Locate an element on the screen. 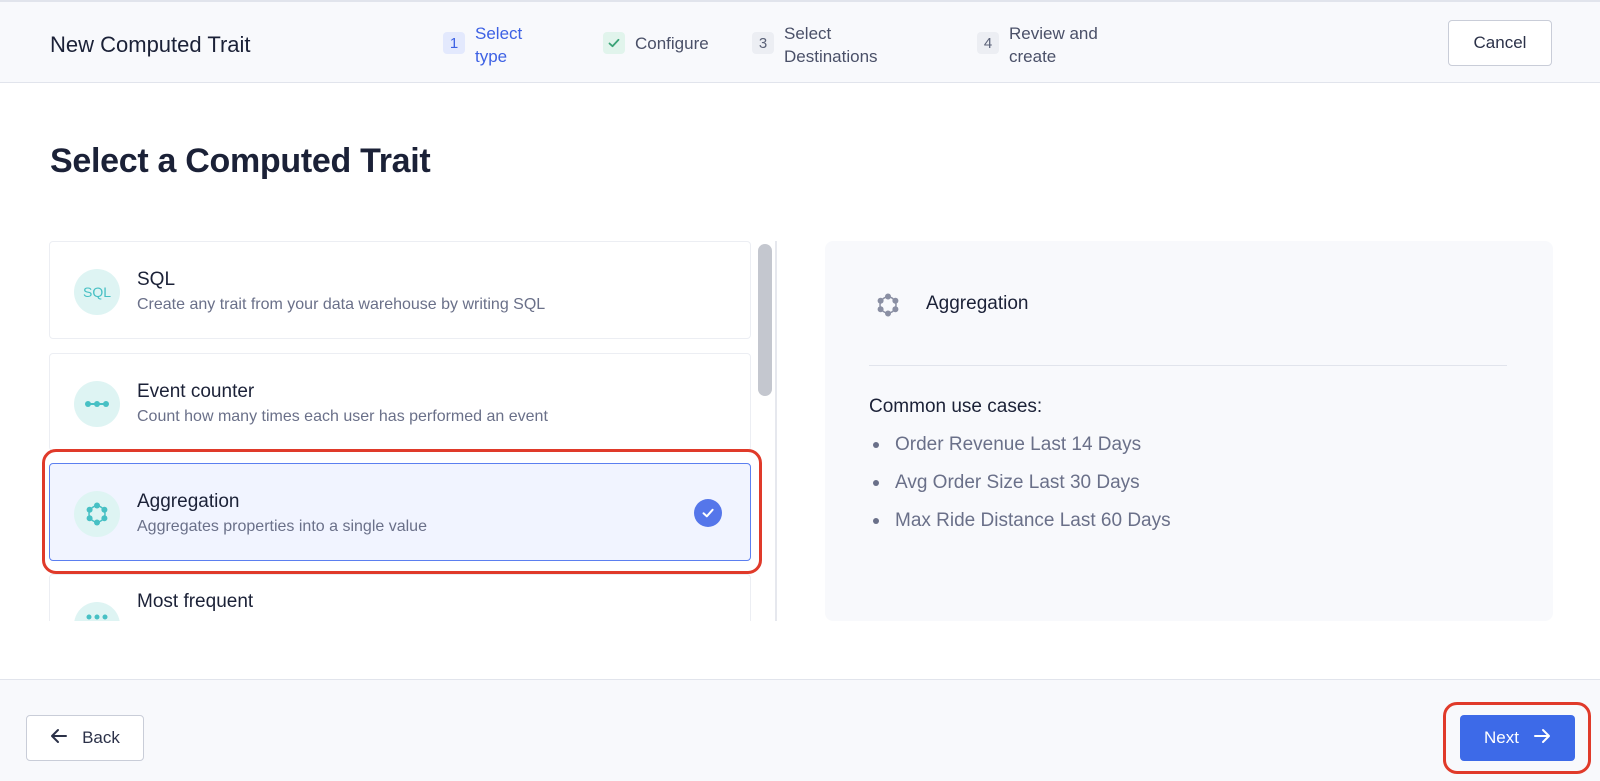 The width and height of the screenshot is (1600, 781). event-counter-icon is located at coordinates (97, 404).